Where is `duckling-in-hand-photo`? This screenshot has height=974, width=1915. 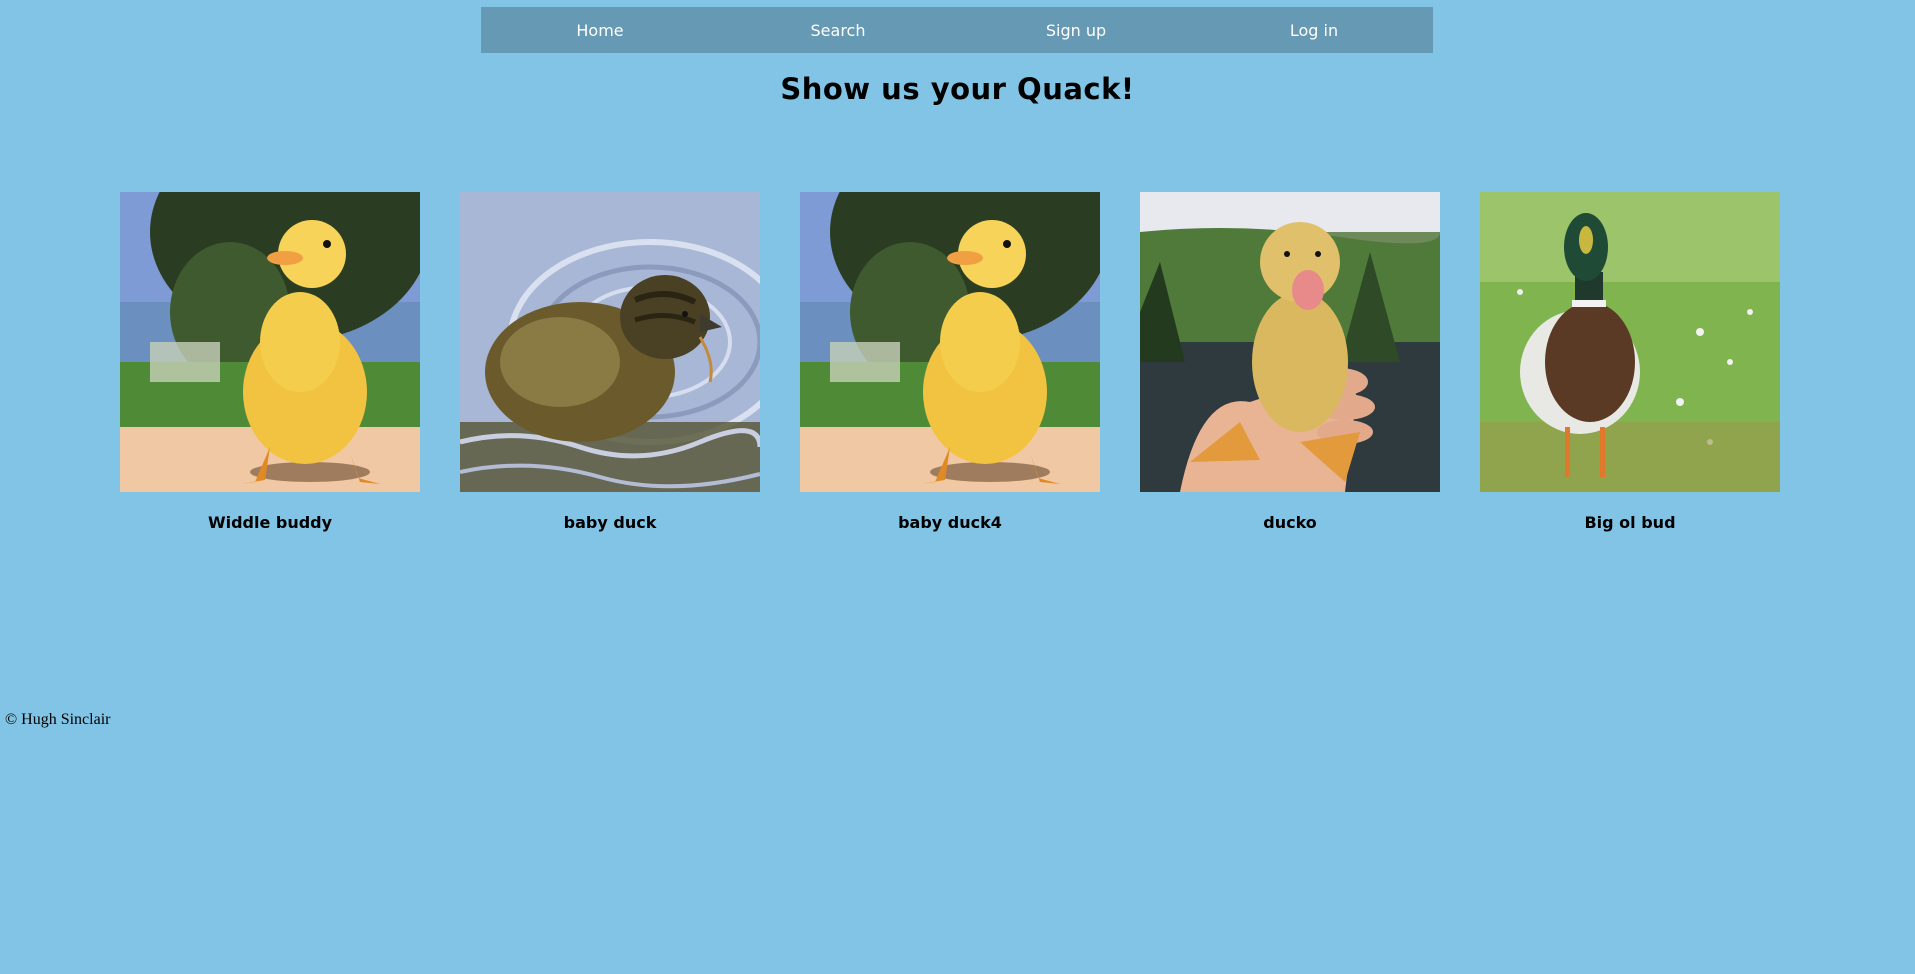
duckling-in-hand-photo is located at coordinates (1290, 342).